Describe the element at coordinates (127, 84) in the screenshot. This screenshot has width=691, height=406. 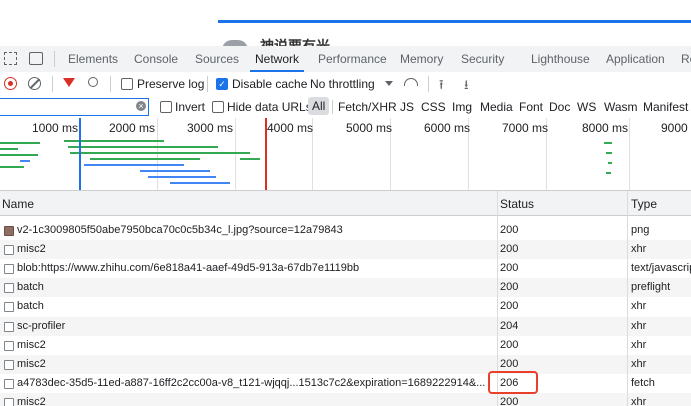
I see `preserve-log-checkbox` at that location.